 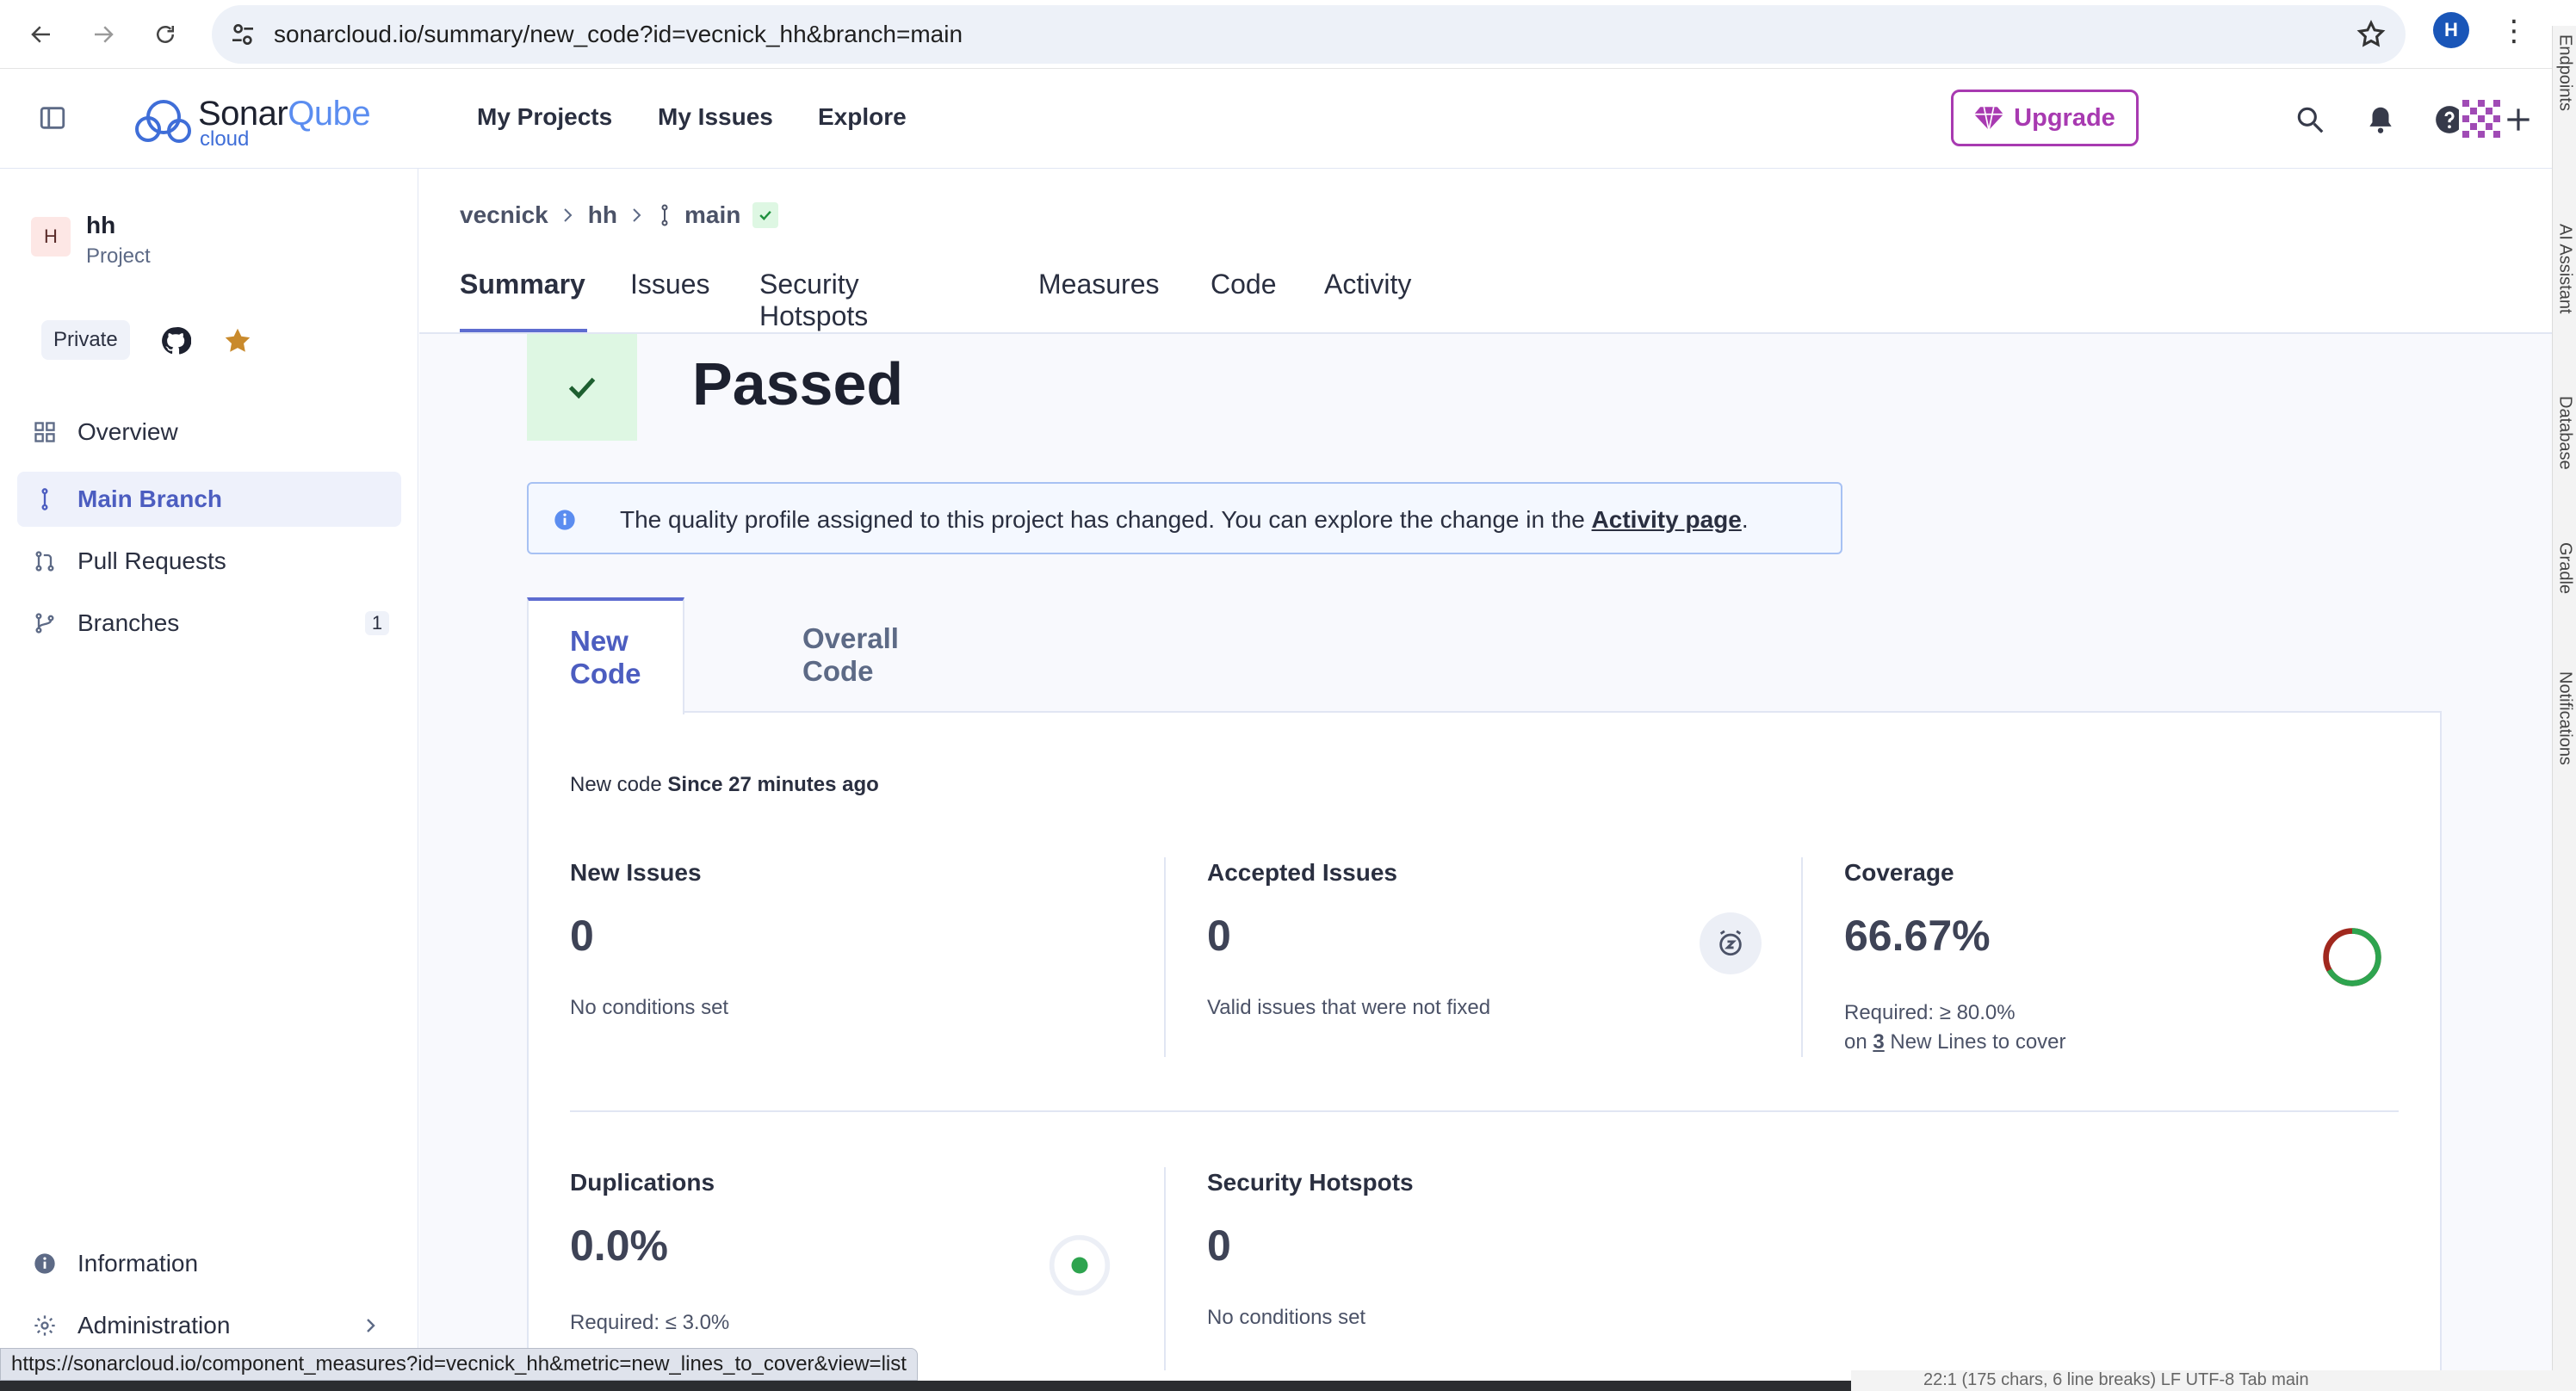 What do you see at coordinates (209, 432) in the screenshot?
I see `sidebar-item-overview: Overview` at bounding box center [209, 432].